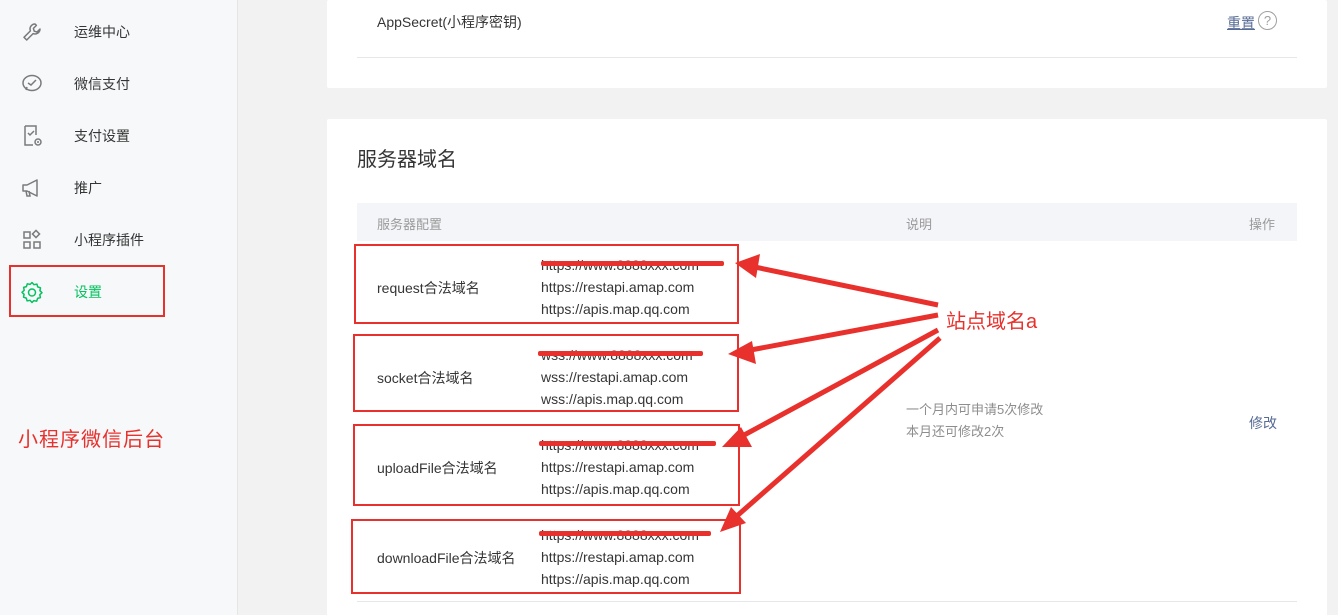 This screenshot has width=1338, height=615. I want to click on modify-limit-text: 一个月内可申请5次修改, so click(975, 409).